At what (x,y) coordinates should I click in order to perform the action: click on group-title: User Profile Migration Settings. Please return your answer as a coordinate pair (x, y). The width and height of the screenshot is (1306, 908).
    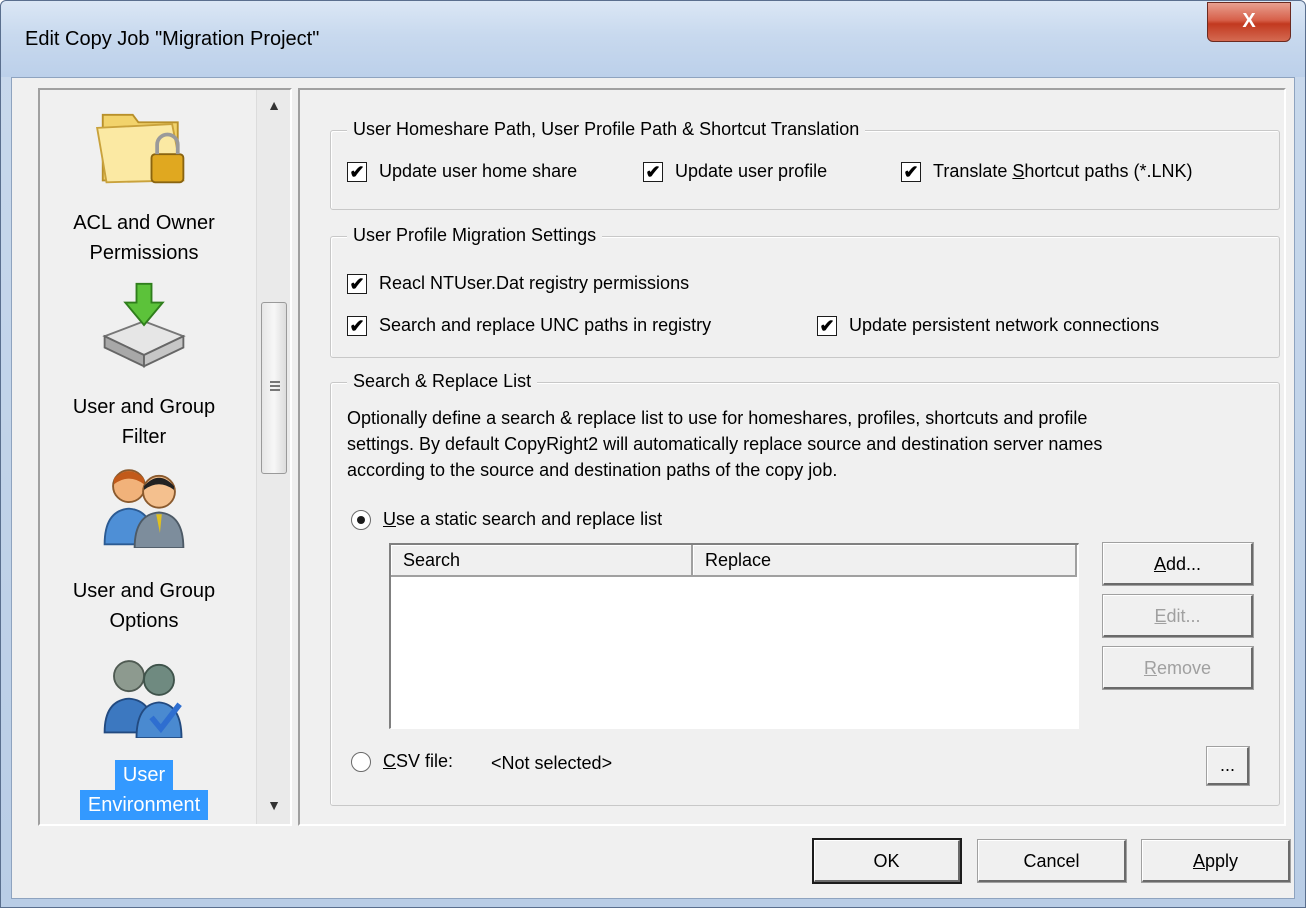
    Looking at the image, I should click on (475, 235).